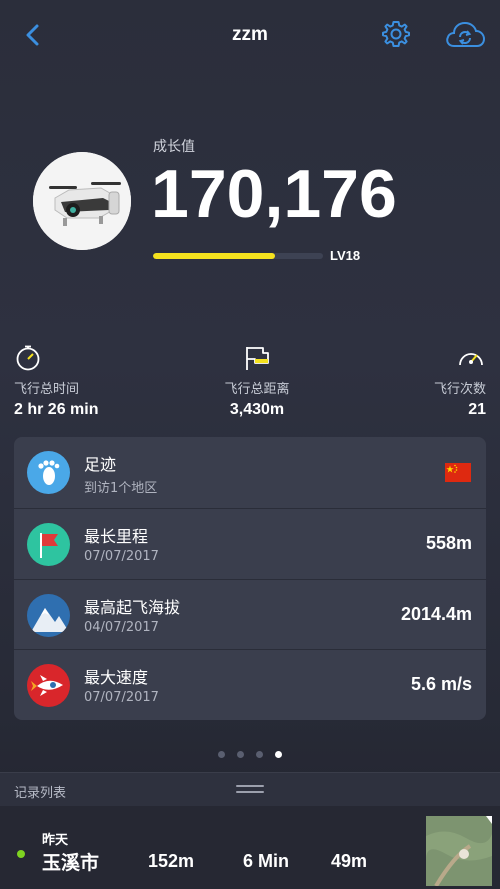 Image resolution: width=500 pixels, height=889 pixels. I want to click on drone-image, so click(82, 201).